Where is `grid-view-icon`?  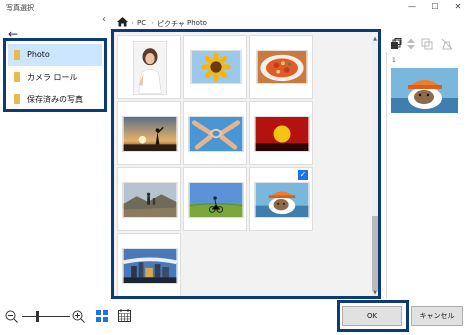 grid-view-icon is located at coordinates (102, 316).